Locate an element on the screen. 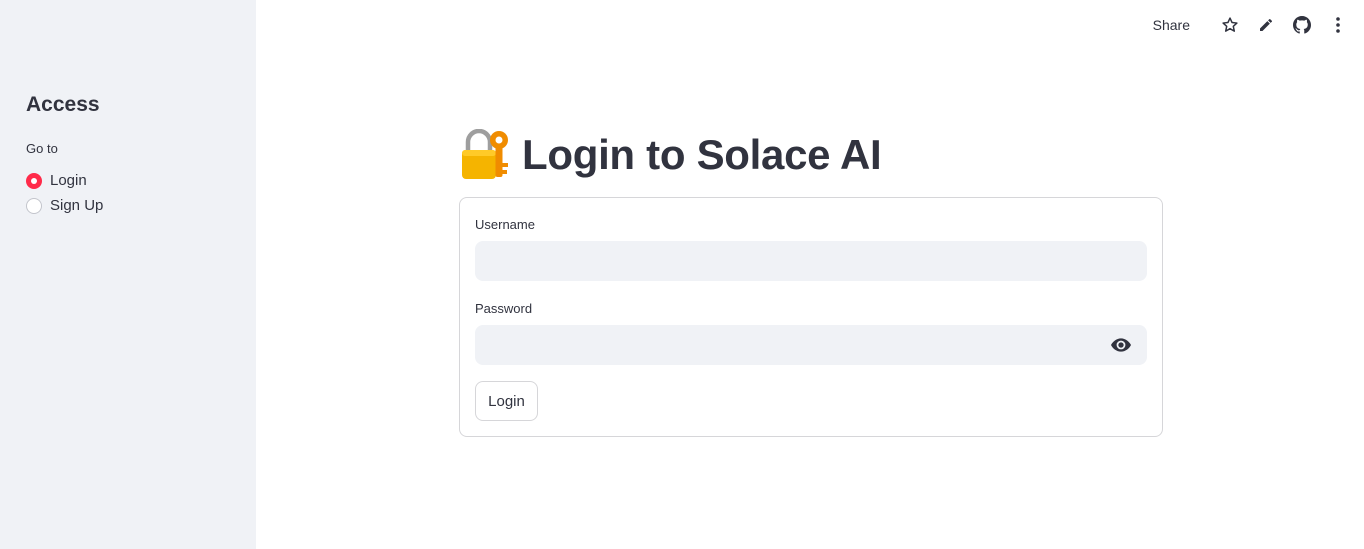 The height and width of the screenshot is (549, 1364). radio-option-login: Login is located at coordinates (64, 180).